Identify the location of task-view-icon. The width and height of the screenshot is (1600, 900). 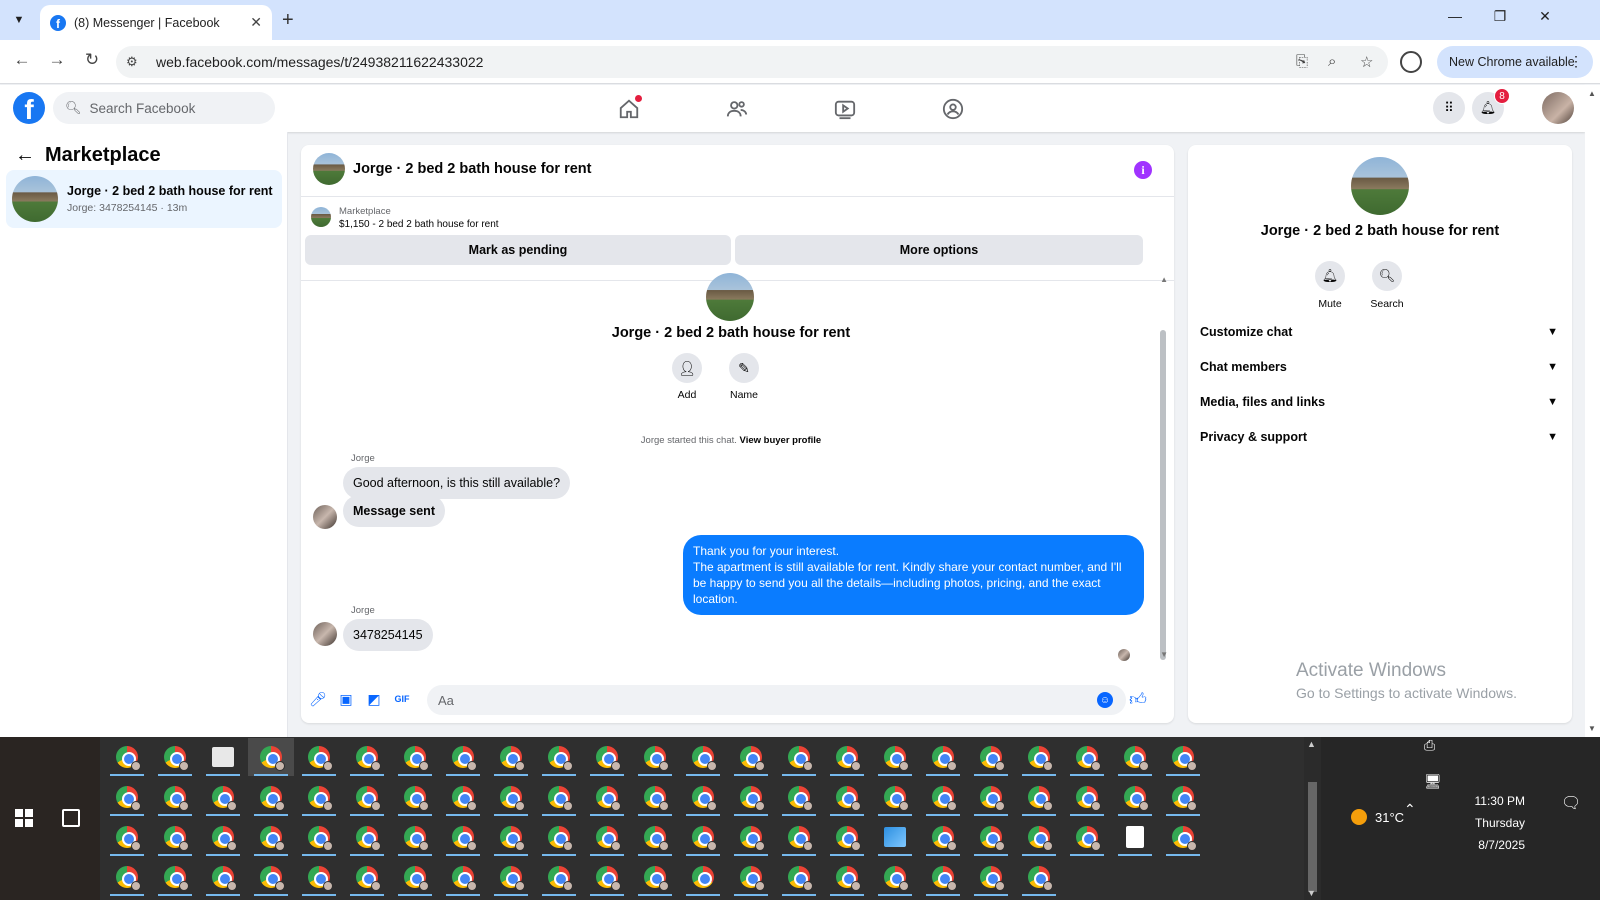
(71, 818).